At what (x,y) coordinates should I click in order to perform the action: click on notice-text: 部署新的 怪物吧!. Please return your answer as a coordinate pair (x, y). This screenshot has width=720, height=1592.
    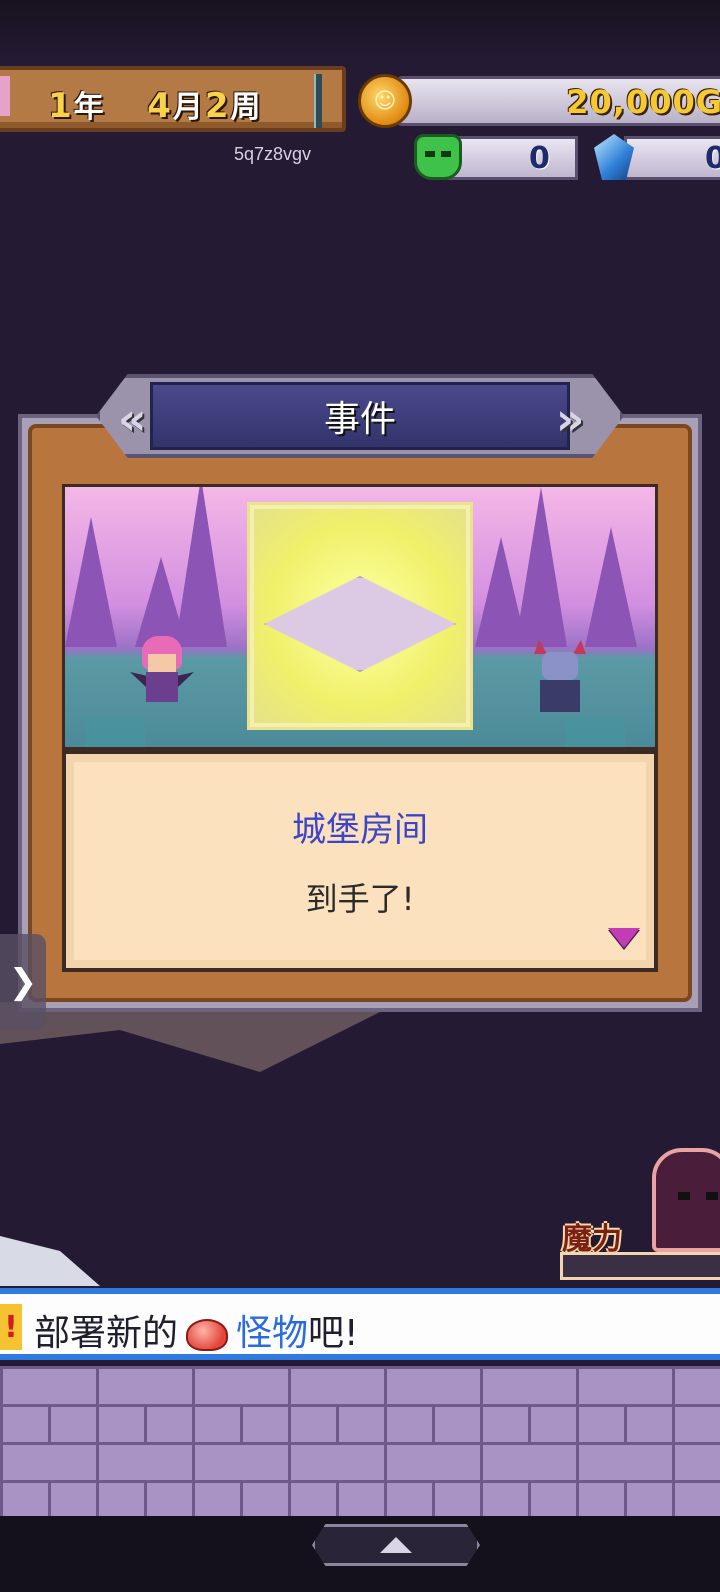
    Looking at the image, I should click on (196, 1330).